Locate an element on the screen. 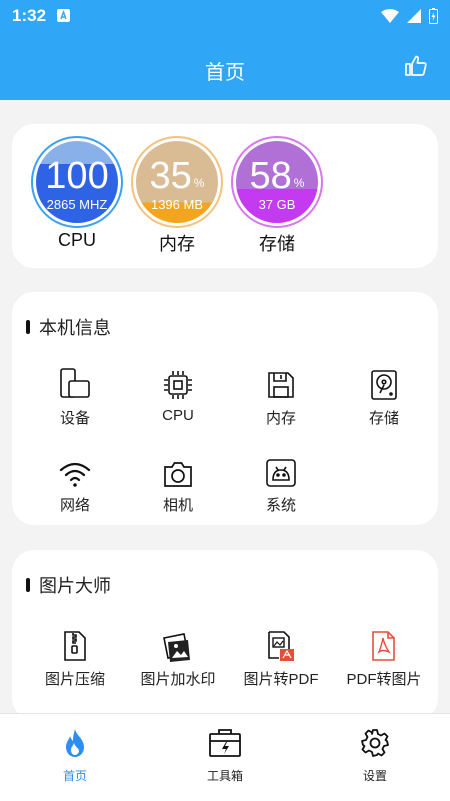  memory-gauge-fill: 35% 1396 MB is located at coordinates (177, 182).